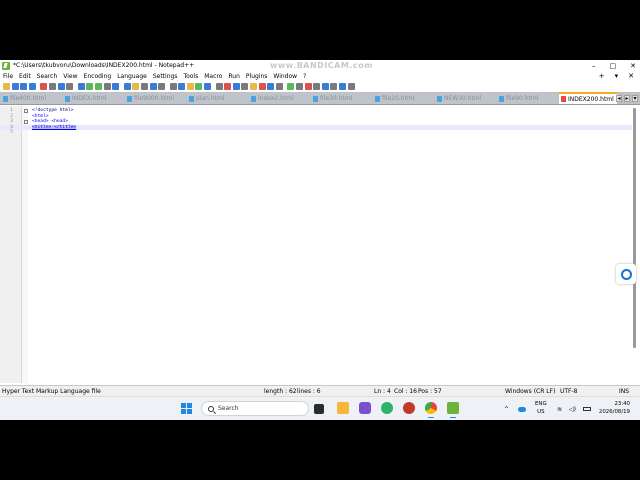  I want to click on tab-list-dropdown-icon: ▾, so click(635, 98).